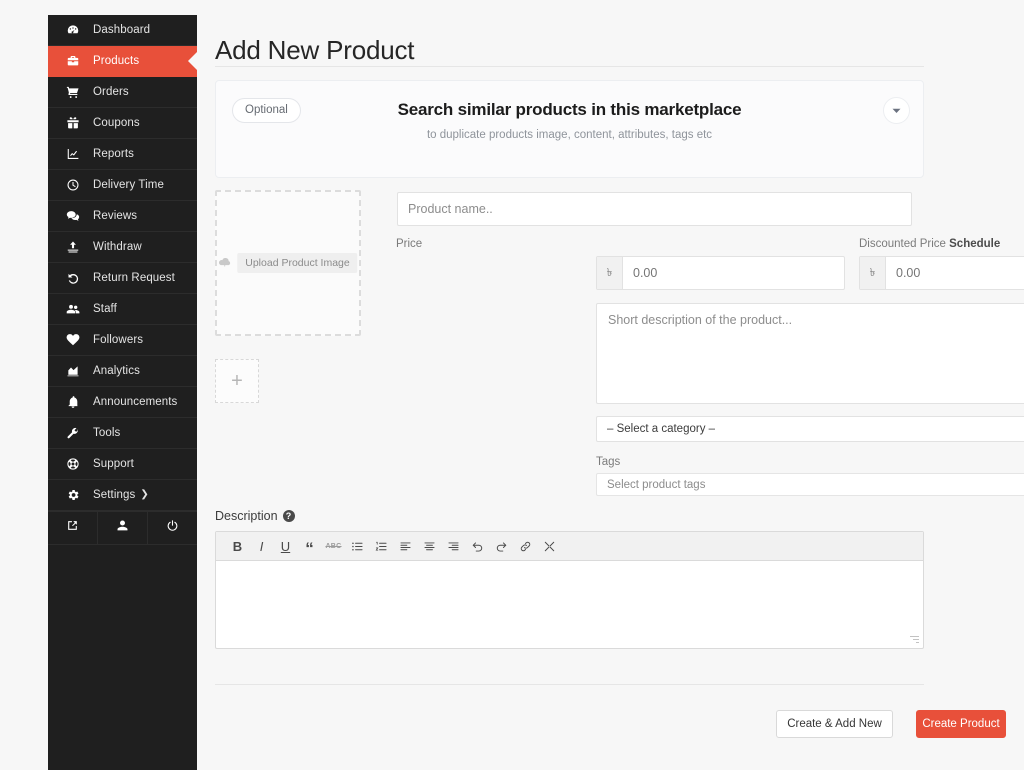  I want to click on sidebar-item-support: Support, so click(122, 464).